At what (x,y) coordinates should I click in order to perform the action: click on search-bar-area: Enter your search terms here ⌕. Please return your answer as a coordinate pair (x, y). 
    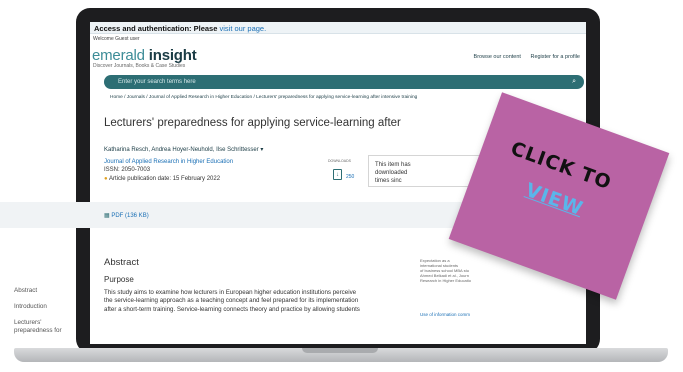
    Looking at the image, I should click on (338, 83).